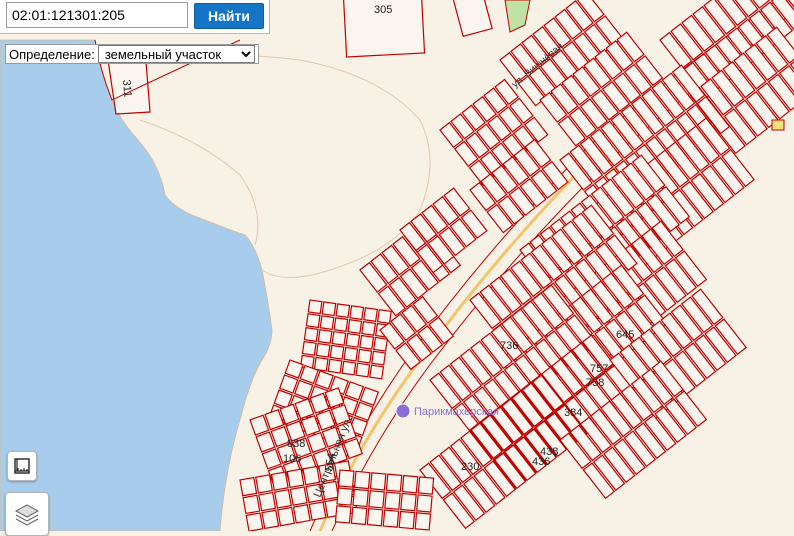 This screenshot has width=794, height=536. I want to click on parcel-label-736: 736, so click(509, 346).